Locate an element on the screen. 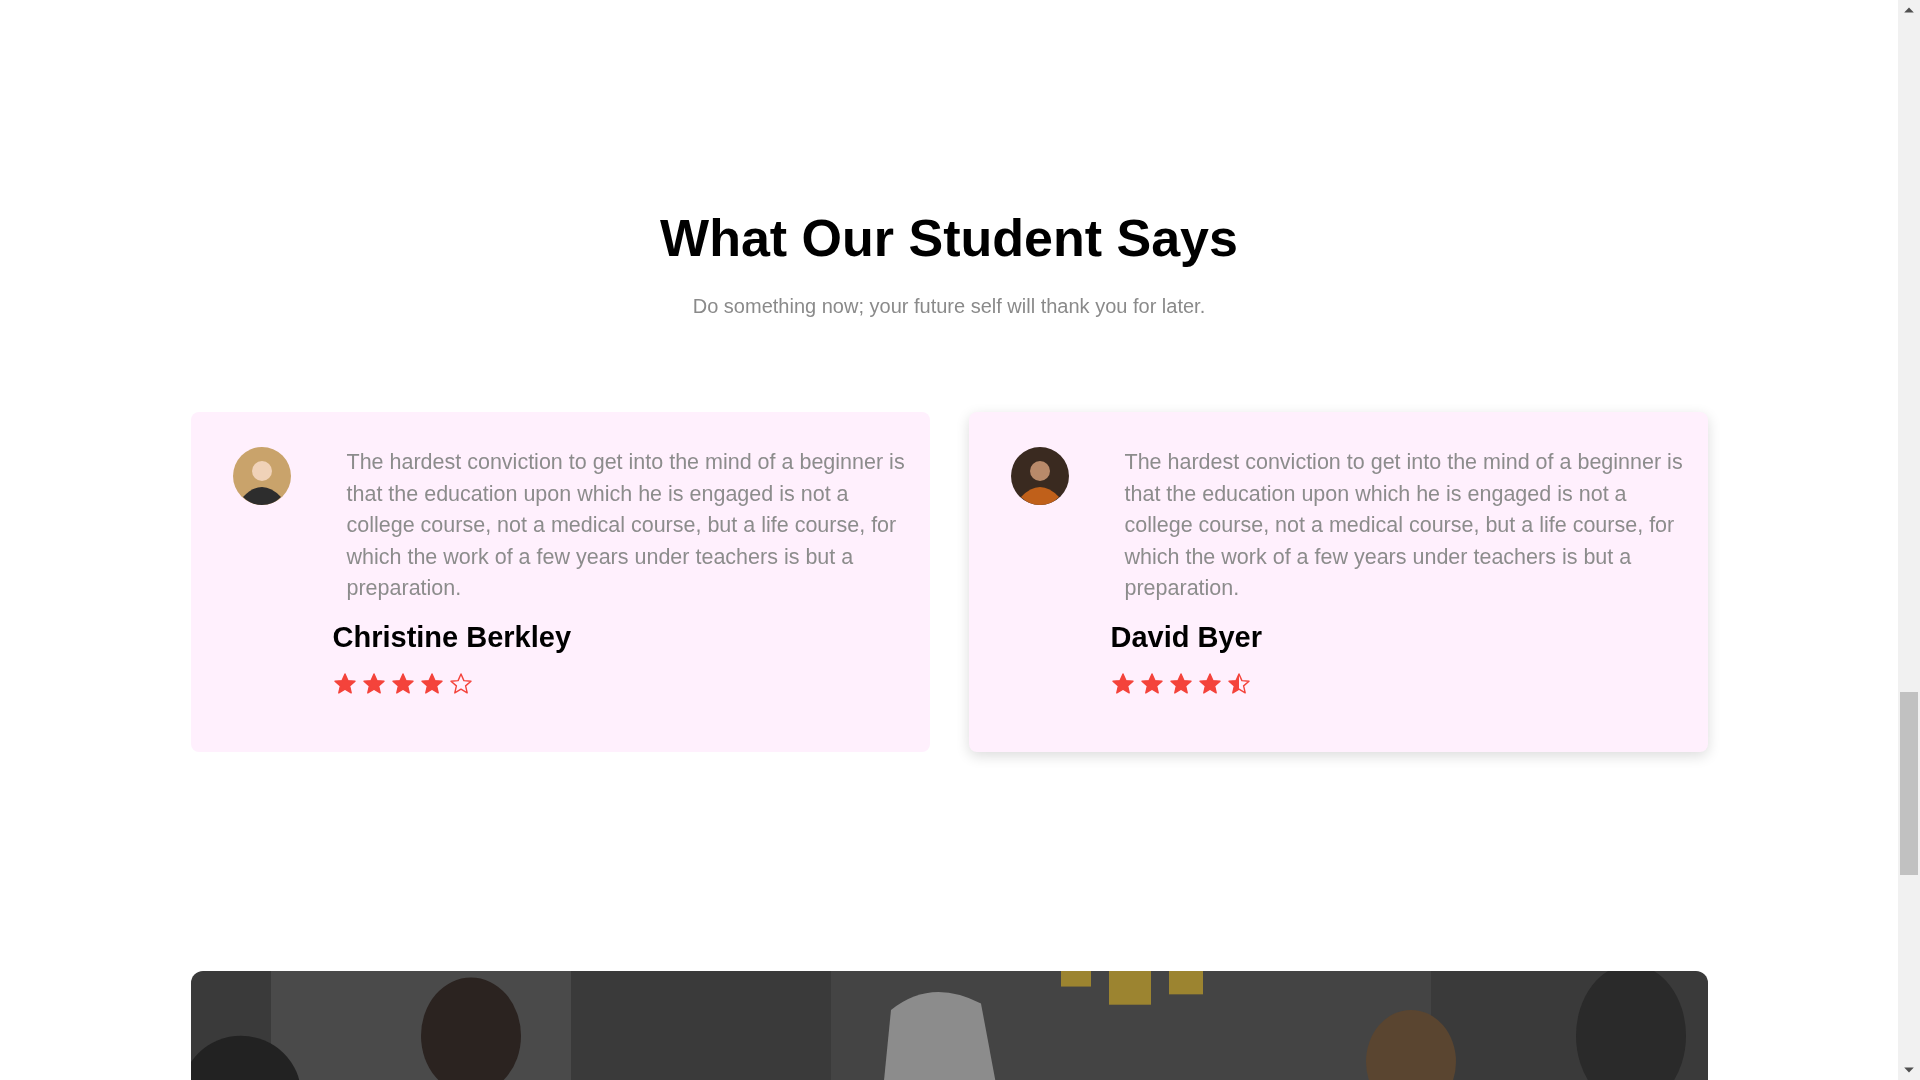 The width and height of the screenshot is (1920, 1080). scrollbar-thumb is located at coordinates (1909, 783).